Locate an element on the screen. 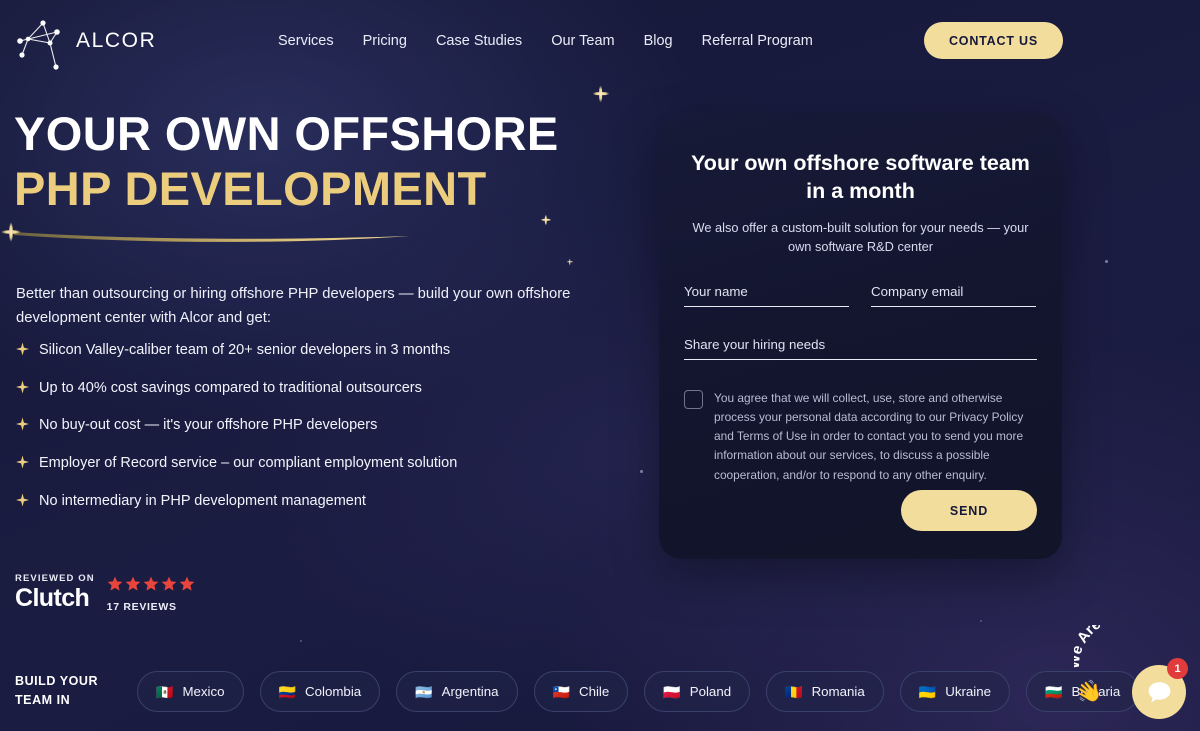 This screenshot has height=731, width=1200. country-chip-chile: 🇨🇱 Chile is located at coordinates (581, 691).